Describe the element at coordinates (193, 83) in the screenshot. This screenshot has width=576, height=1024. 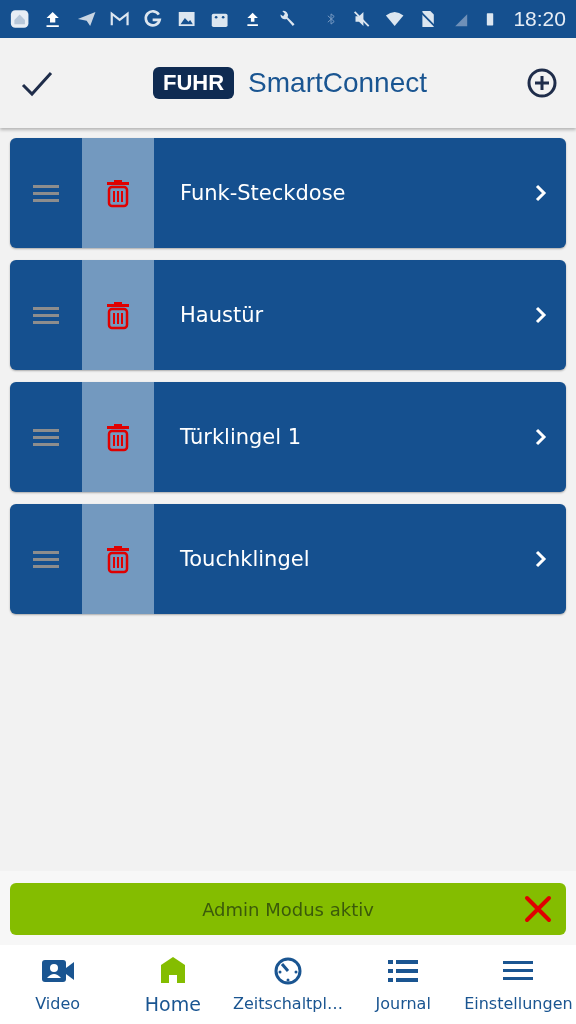
I see `brand-logo: FUHR` at that location.